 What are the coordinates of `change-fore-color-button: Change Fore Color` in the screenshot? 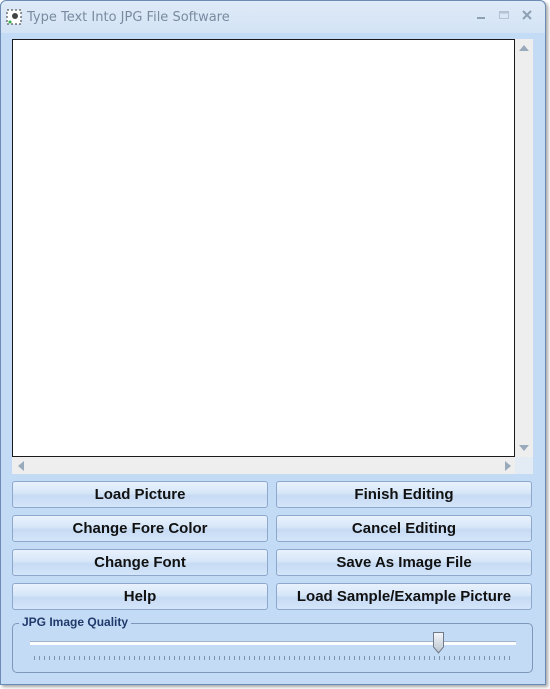 It's located at (140, 528).